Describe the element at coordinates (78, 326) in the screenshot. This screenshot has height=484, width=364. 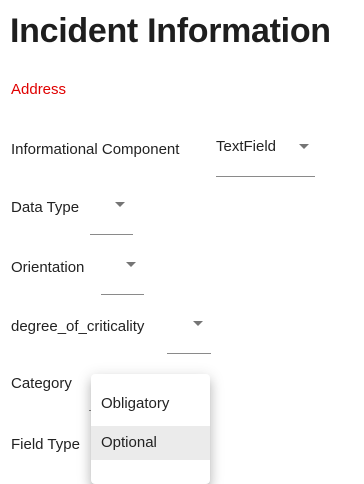
I see `field-label: degree_of_criticality` at that location.